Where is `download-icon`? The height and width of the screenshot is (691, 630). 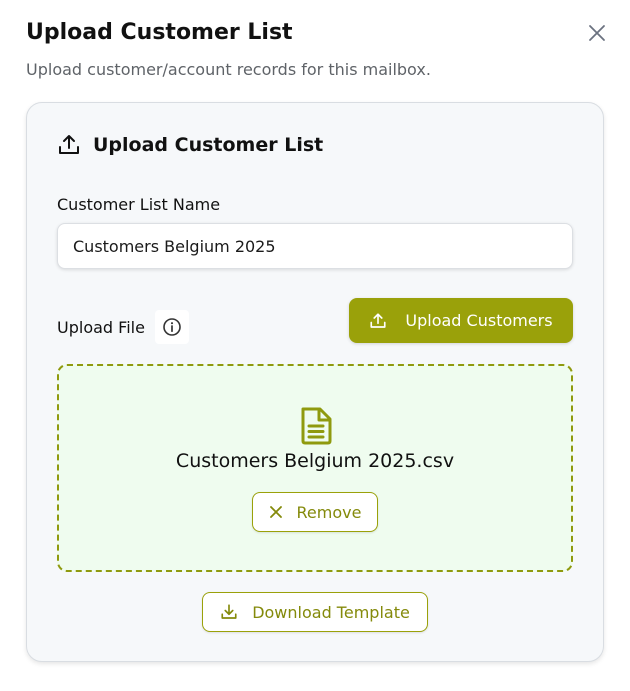
download-icon is located at coordinates (229, 611).